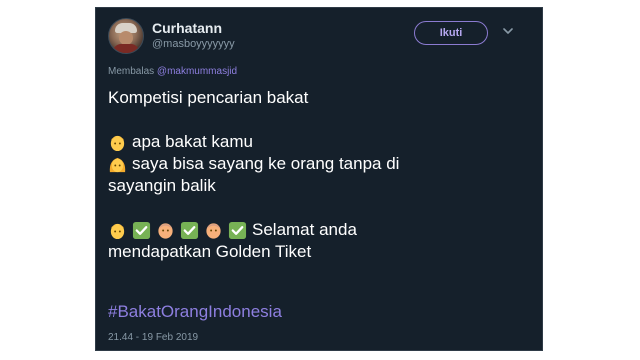 The height and width of the screenshot is (360, 640). What do you see at coordinates (193, 44) in the screenshot?
I see `username: @masboyyyyyyy` at bounding box center [193, 44].